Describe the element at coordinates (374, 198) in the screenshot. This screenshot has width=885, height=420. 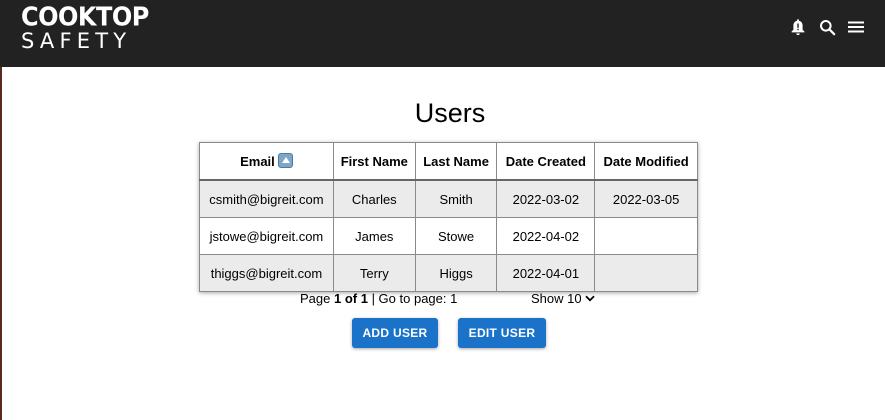
I see `cell-first-name: Charles` at that location.